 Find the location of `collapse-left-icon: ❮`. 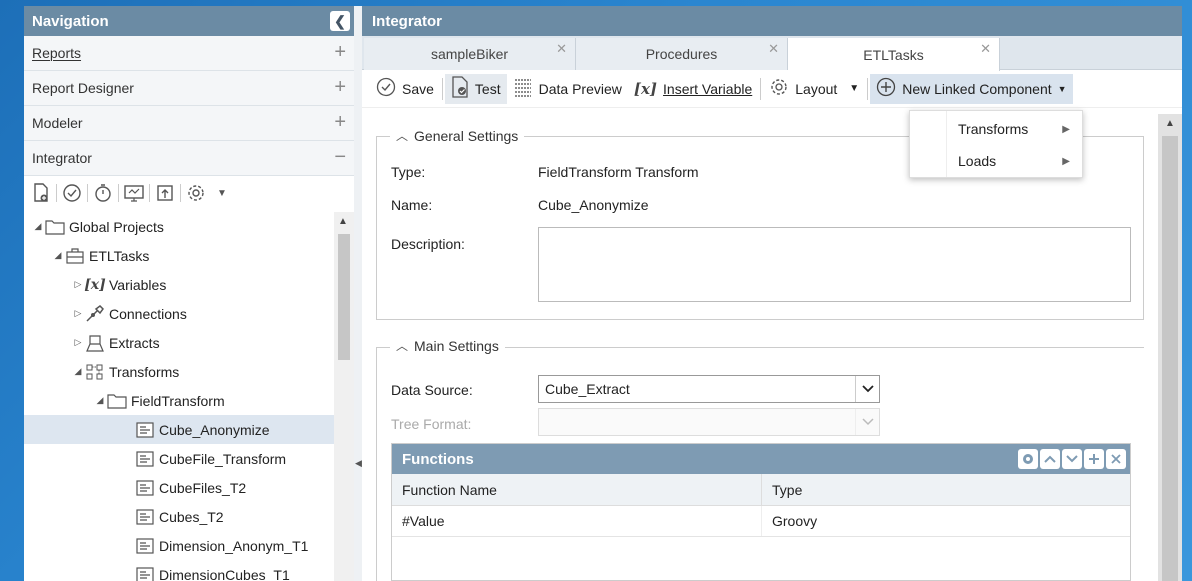

collapse-left-icon: ❮ is located at coordinates (340, 21).